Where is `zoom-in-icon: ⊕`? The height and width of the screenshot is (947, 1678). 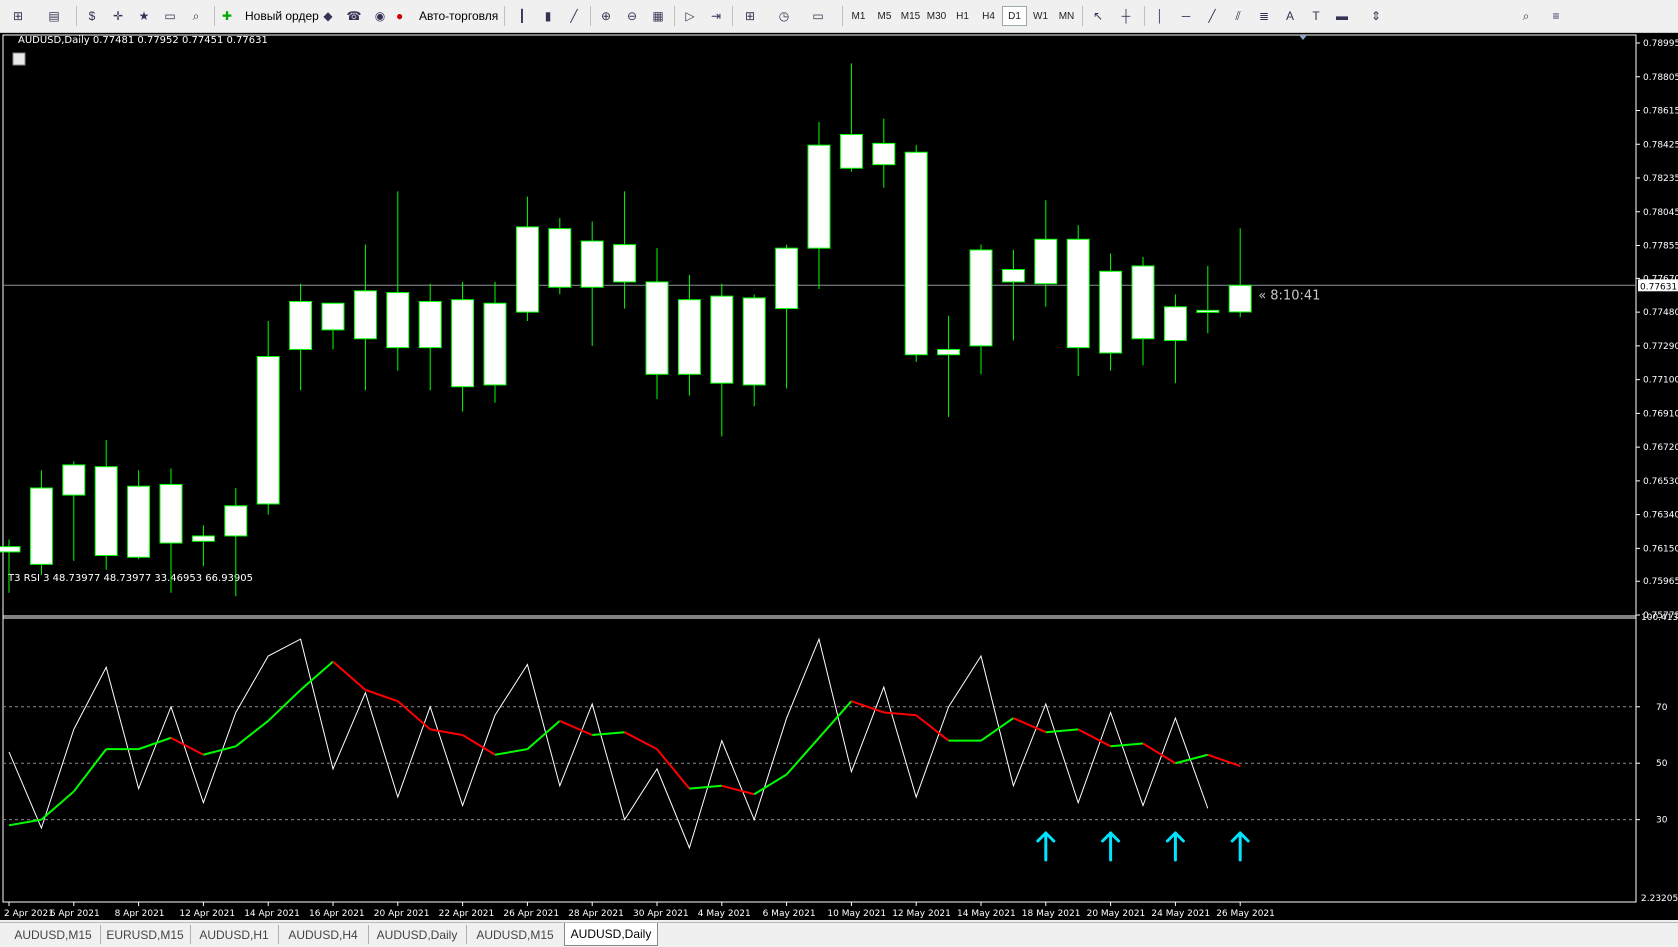
zoom-in-icon: ⊕ is located at coordinates (606, 16).